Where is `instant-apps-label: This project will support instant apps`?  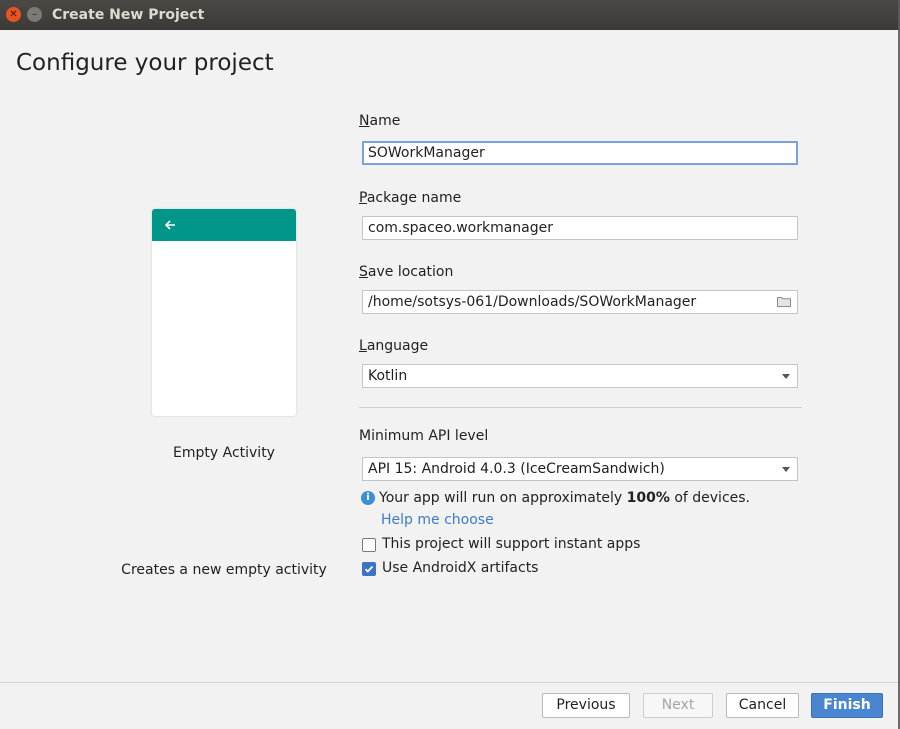
instant-apps-label: This project will support instant apps is located at coordinates (511, 544).